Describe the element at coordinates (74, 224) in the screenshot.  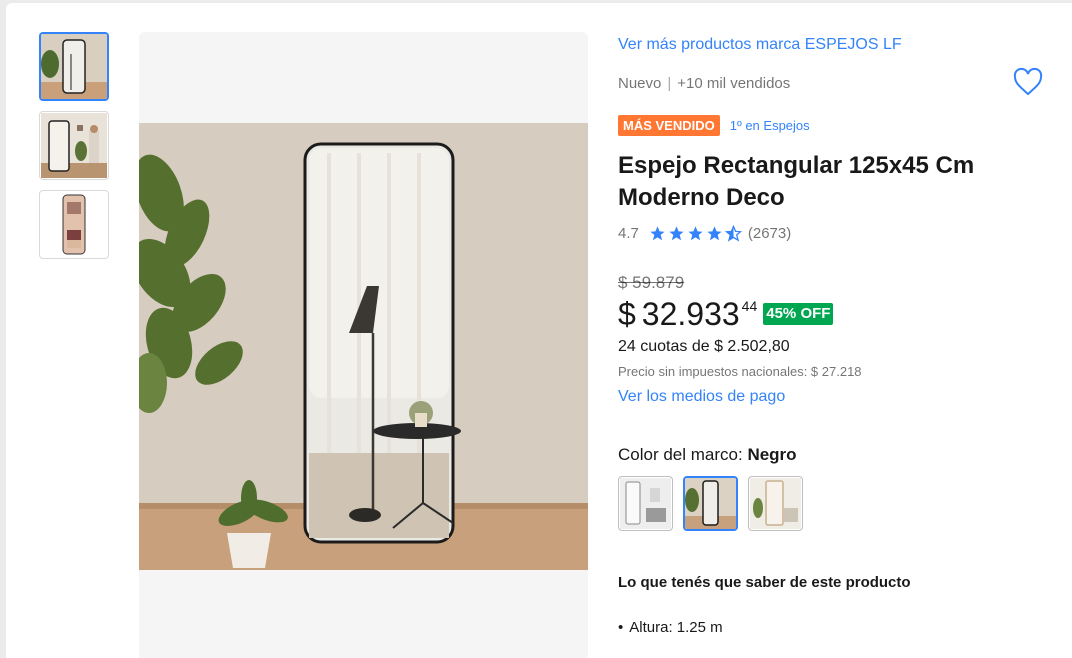
I see `thumbnail-mirror-bedroom` at that location.